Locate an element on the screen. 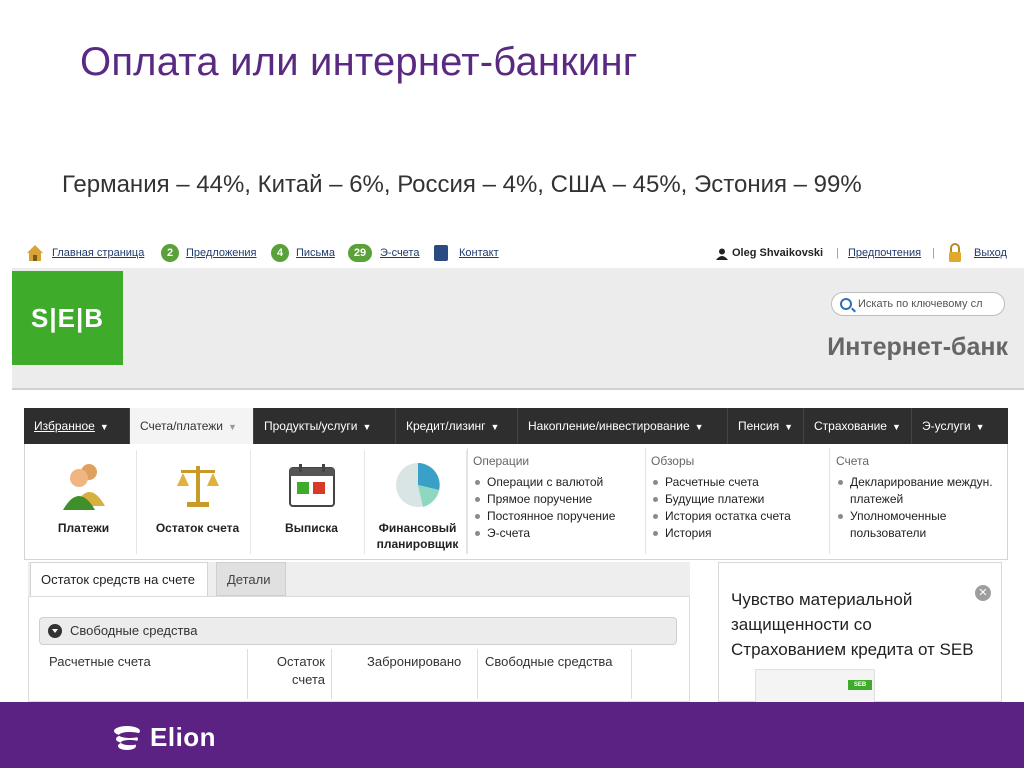  elion-logo-icon is located at coordinates (127, 738).